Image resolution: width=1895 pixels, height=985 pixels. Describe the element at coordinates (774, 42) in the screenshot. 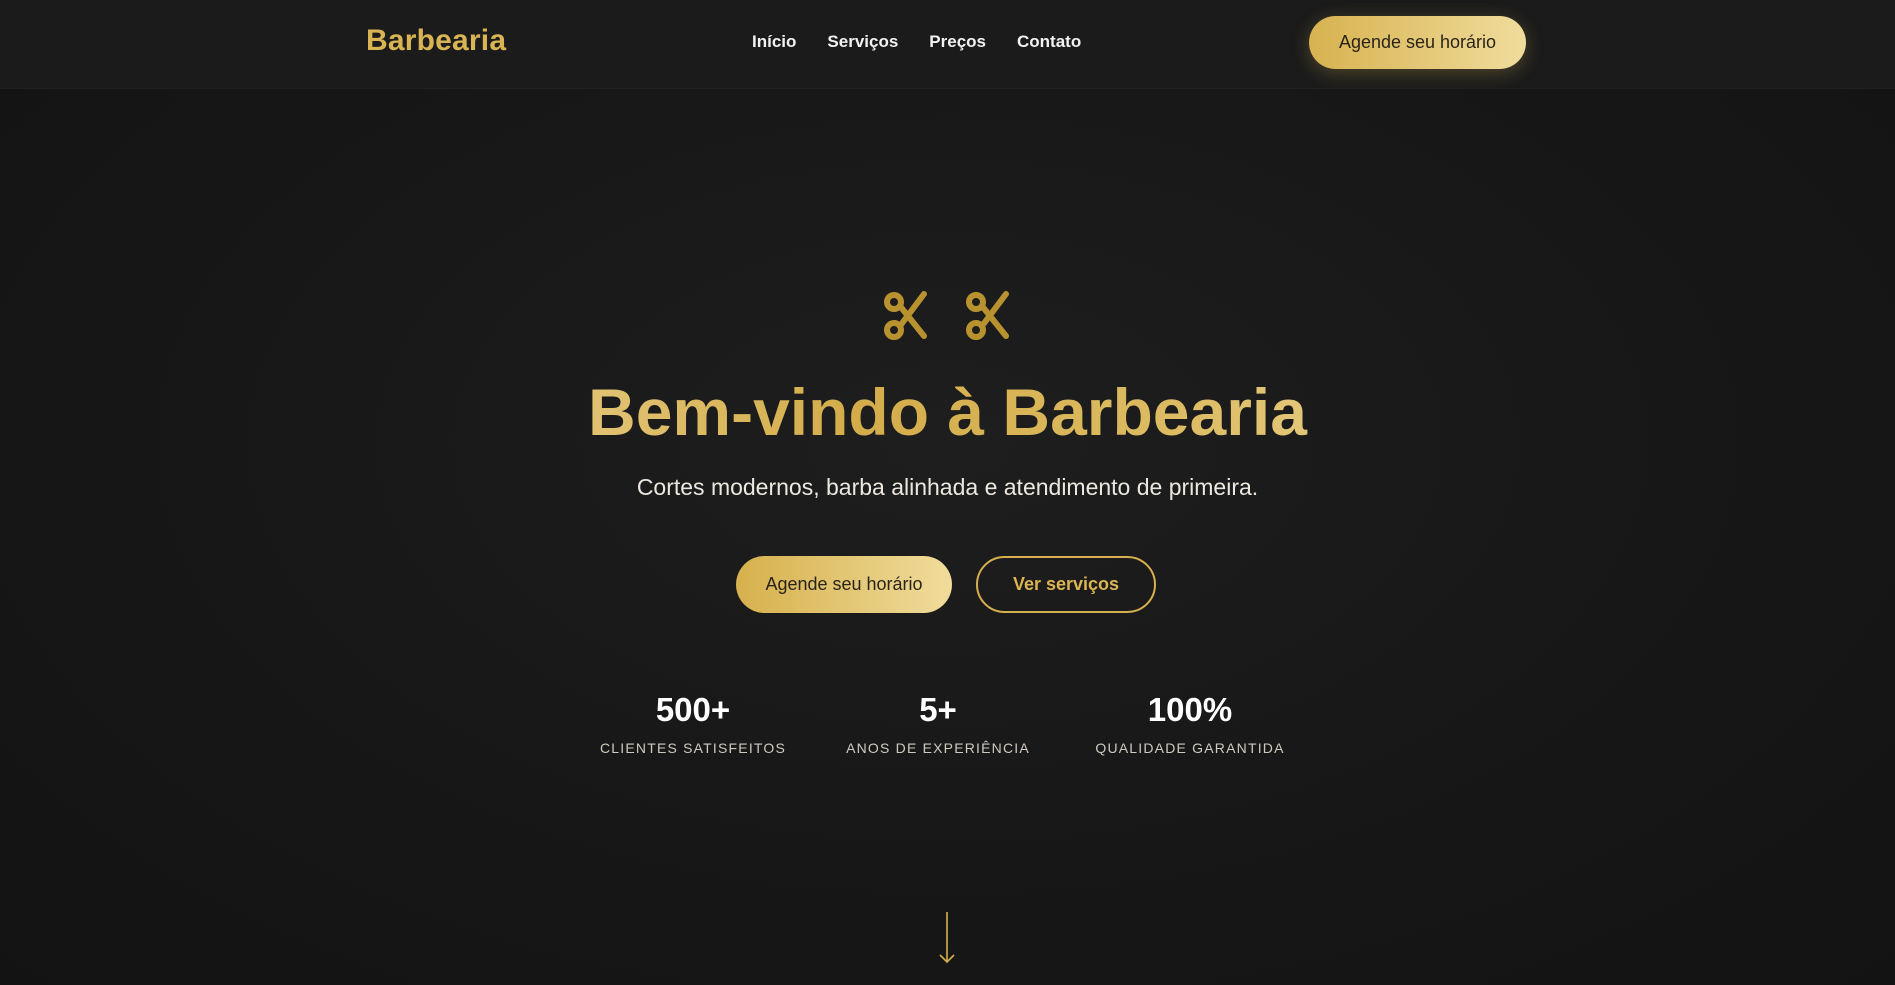

I see `nav-link-inicio: Início` at that location.